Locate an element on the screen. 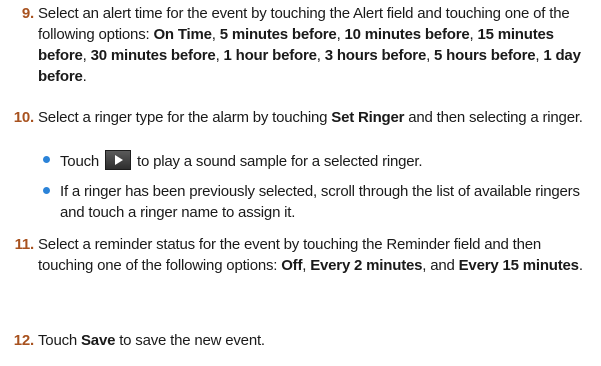 Image resolution: width=601 pixels, height=366 pixels. step-number: 11. is located at coordinates (24, 244).